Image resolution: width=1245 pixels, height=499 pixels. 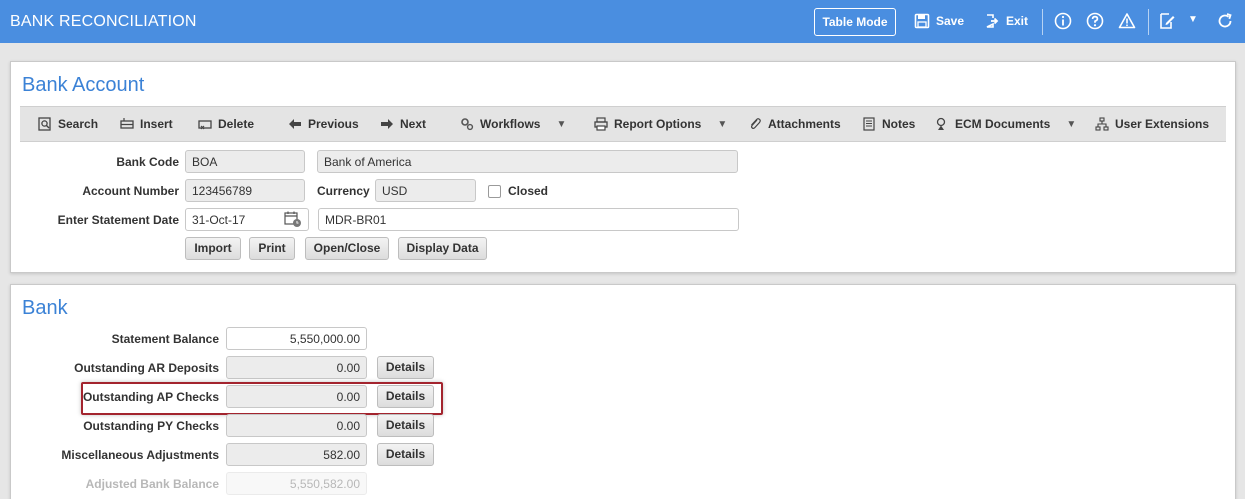 I want to click on next-button: Next, so click(x=403, y=124).